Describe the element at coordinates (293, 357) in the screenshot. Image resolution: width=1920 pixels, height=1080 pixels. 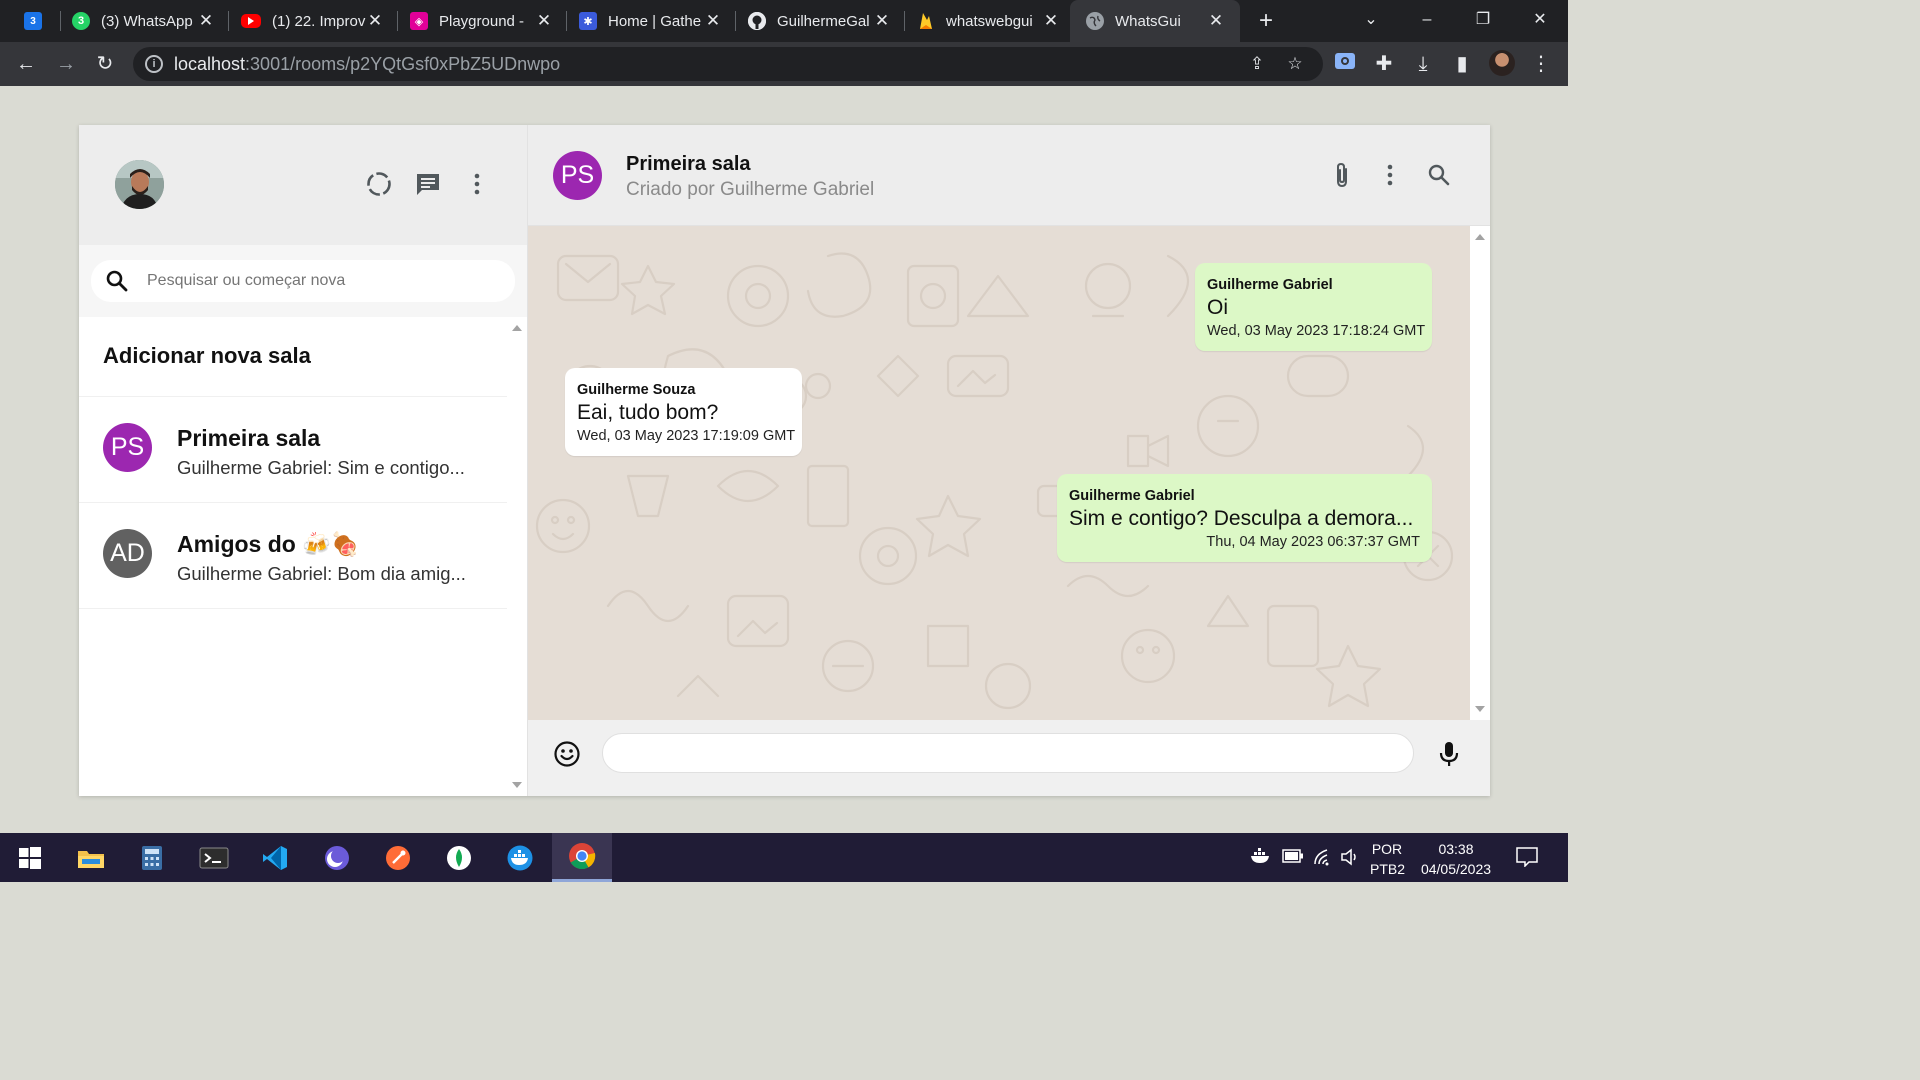
I see `add-room-button: Adicionar nova sala` at that location.